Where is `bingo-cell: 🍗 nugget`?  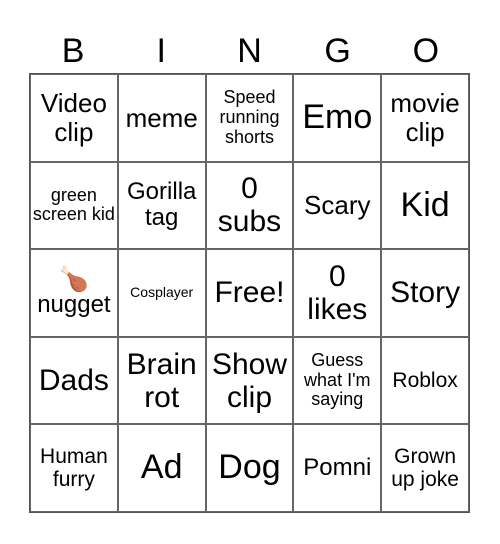
bingo-cell: 🍗 nugget is located at coordinates (74, 293).